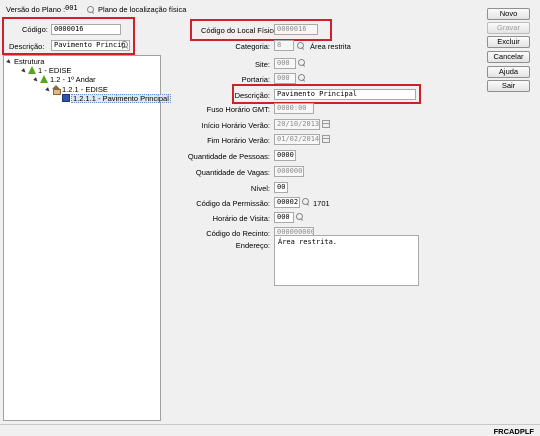  I want to click on categoria-label: Categoria:, so click(252, 46).